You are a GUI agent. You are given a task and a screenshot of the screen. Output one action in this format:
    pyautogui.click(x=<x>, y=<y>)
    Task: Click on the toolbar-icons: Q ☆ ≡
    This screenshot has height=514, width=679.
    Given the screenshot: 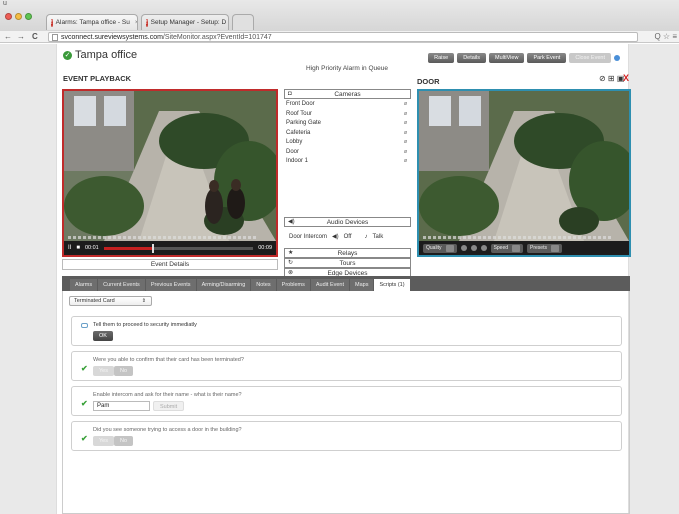 What is the action you would take?
    pyautogui.click(x=665, y=37)
    